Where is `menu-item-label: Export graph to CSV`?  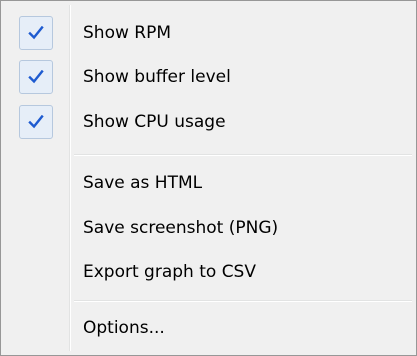 menu-item-label: Export graph to CSV is located at coordinates (169, 272).